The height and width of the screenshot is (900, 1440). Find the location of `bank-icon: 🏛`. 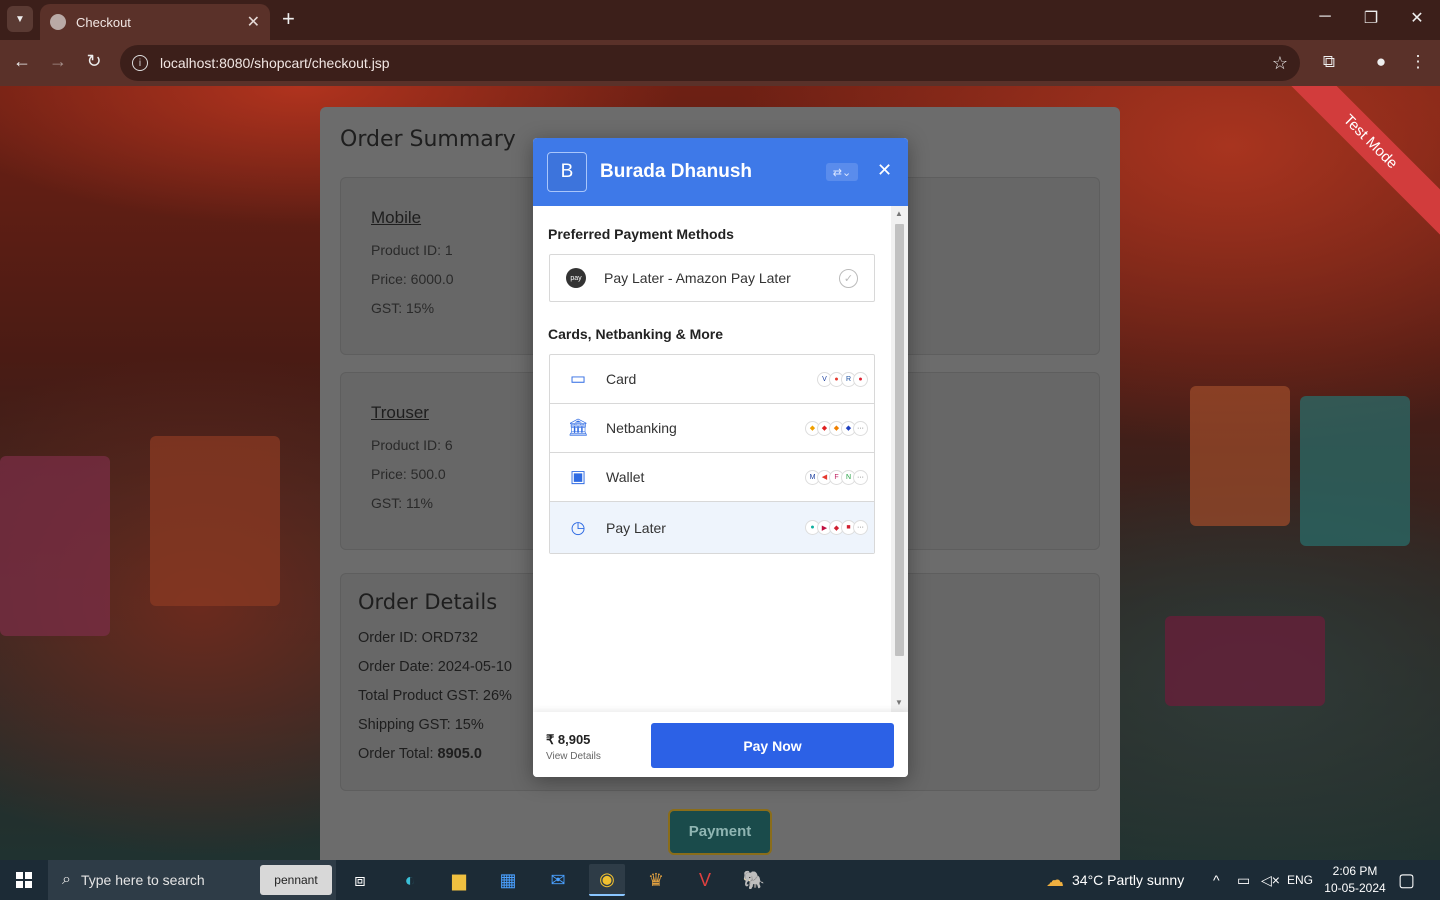

bank-icon: 🏛 is located at coordinates (578, 427).